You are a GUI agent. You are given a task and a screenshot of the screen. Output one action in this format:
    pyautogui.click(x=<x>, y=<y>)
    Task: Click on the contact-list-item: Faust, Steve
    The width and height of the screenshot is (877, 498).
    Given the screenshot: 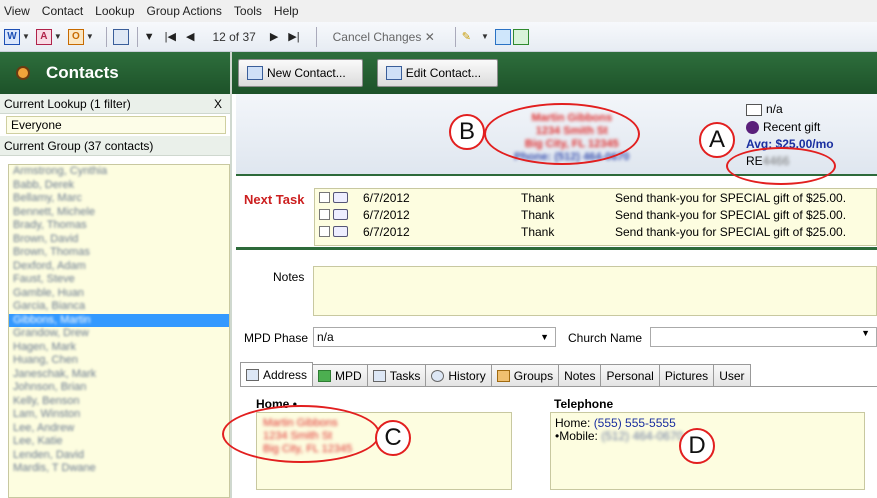 What is the action you would take?
    pyautogui.click(x=119, y=280)
    